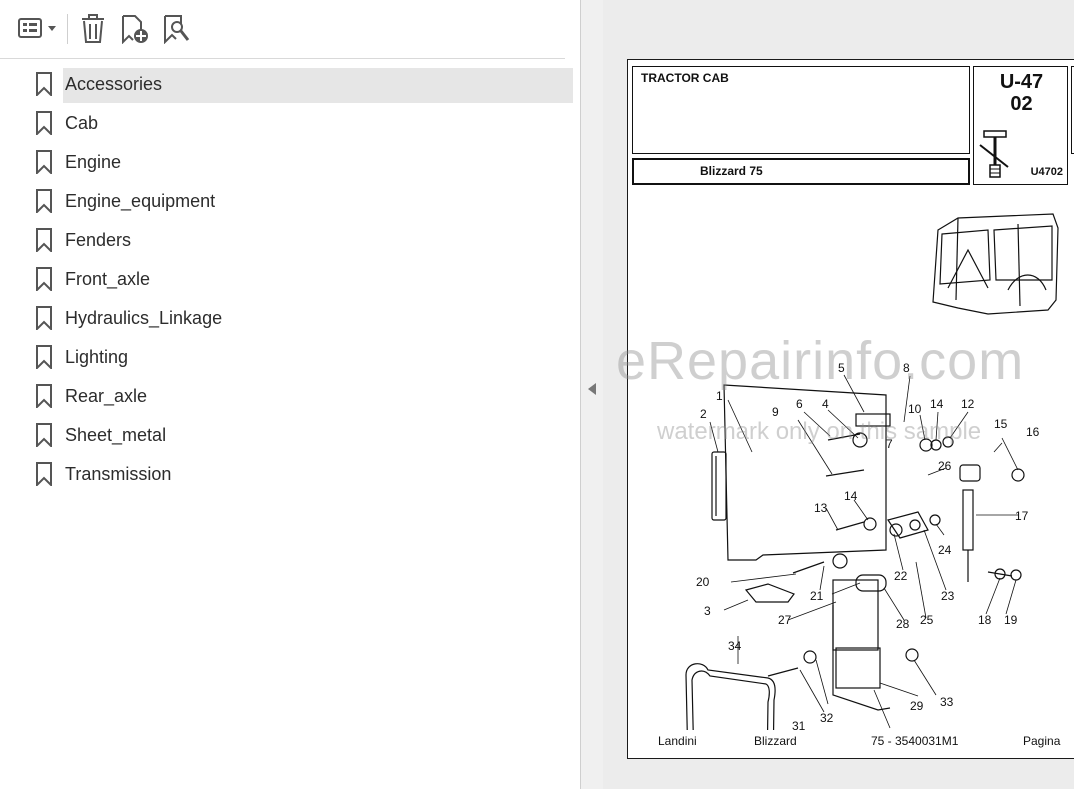  What do you see at coordinates (282, 29) in the screenshot?
I see `bookmarks-toolbar` at bounding box center [282, 29].